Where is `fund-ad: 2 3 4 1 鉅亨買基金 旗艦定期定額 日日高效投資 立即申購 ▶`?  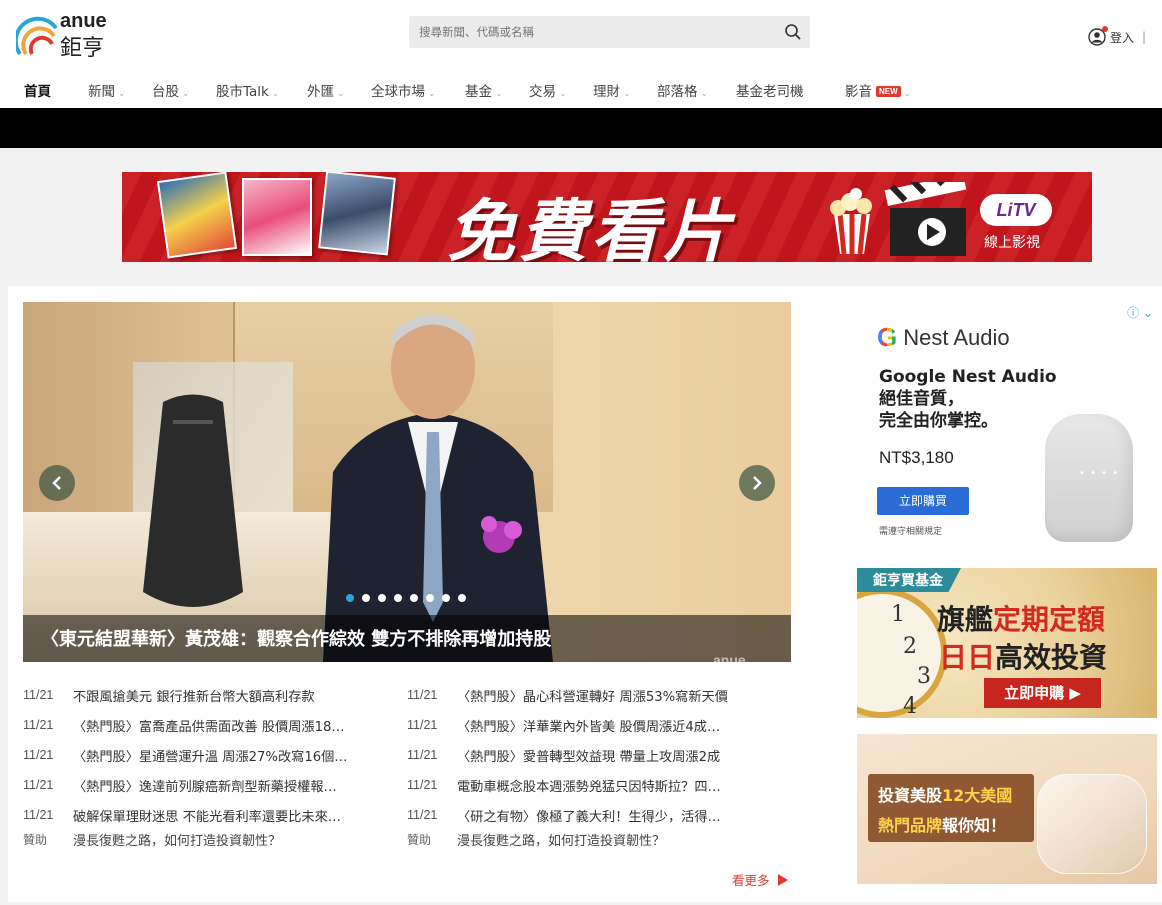 fund-ad: 2 3 4 1 鉅亨買基金 旗艦定期定額 日日高效投資 立即申購 ▶ is located at coordinates (1007, 643).